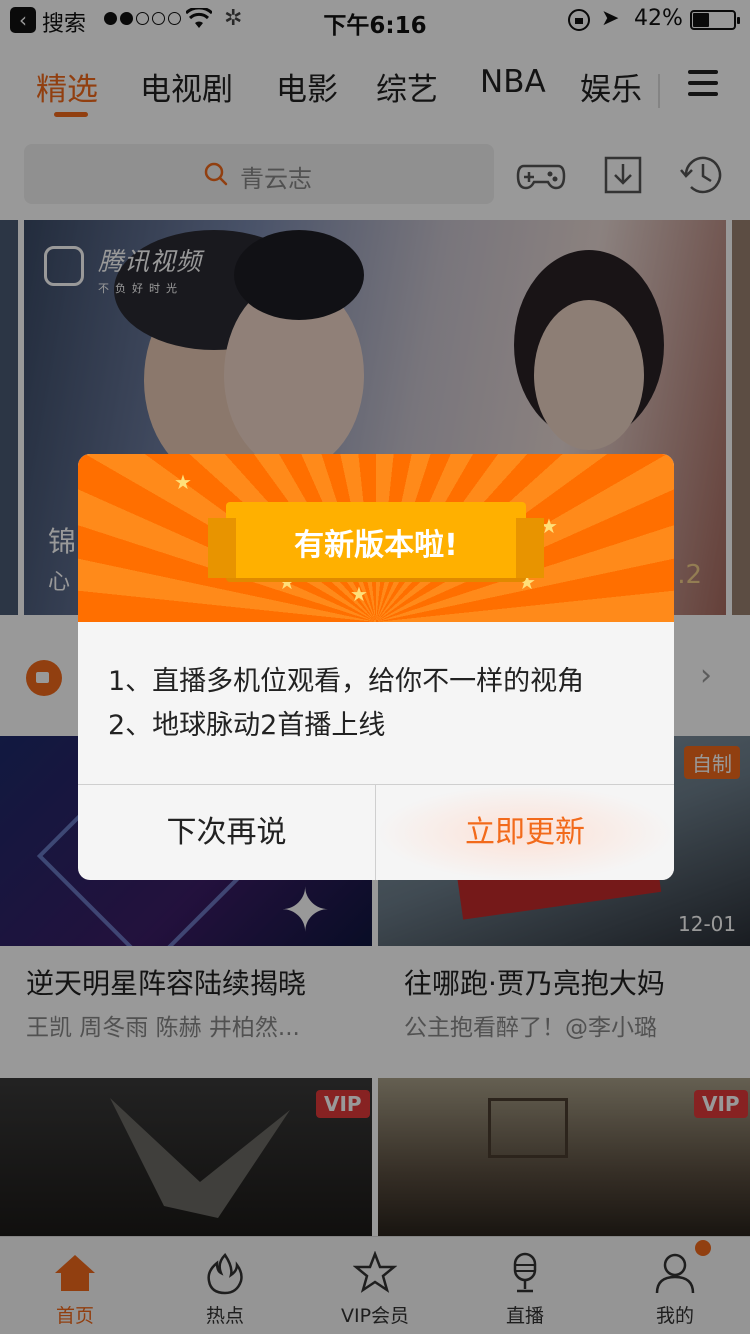  What do you see at coordinates (376, 545) in the screenshot?
I see `dialog-title: 有新版本啦!` at bounding box center [376, 545].